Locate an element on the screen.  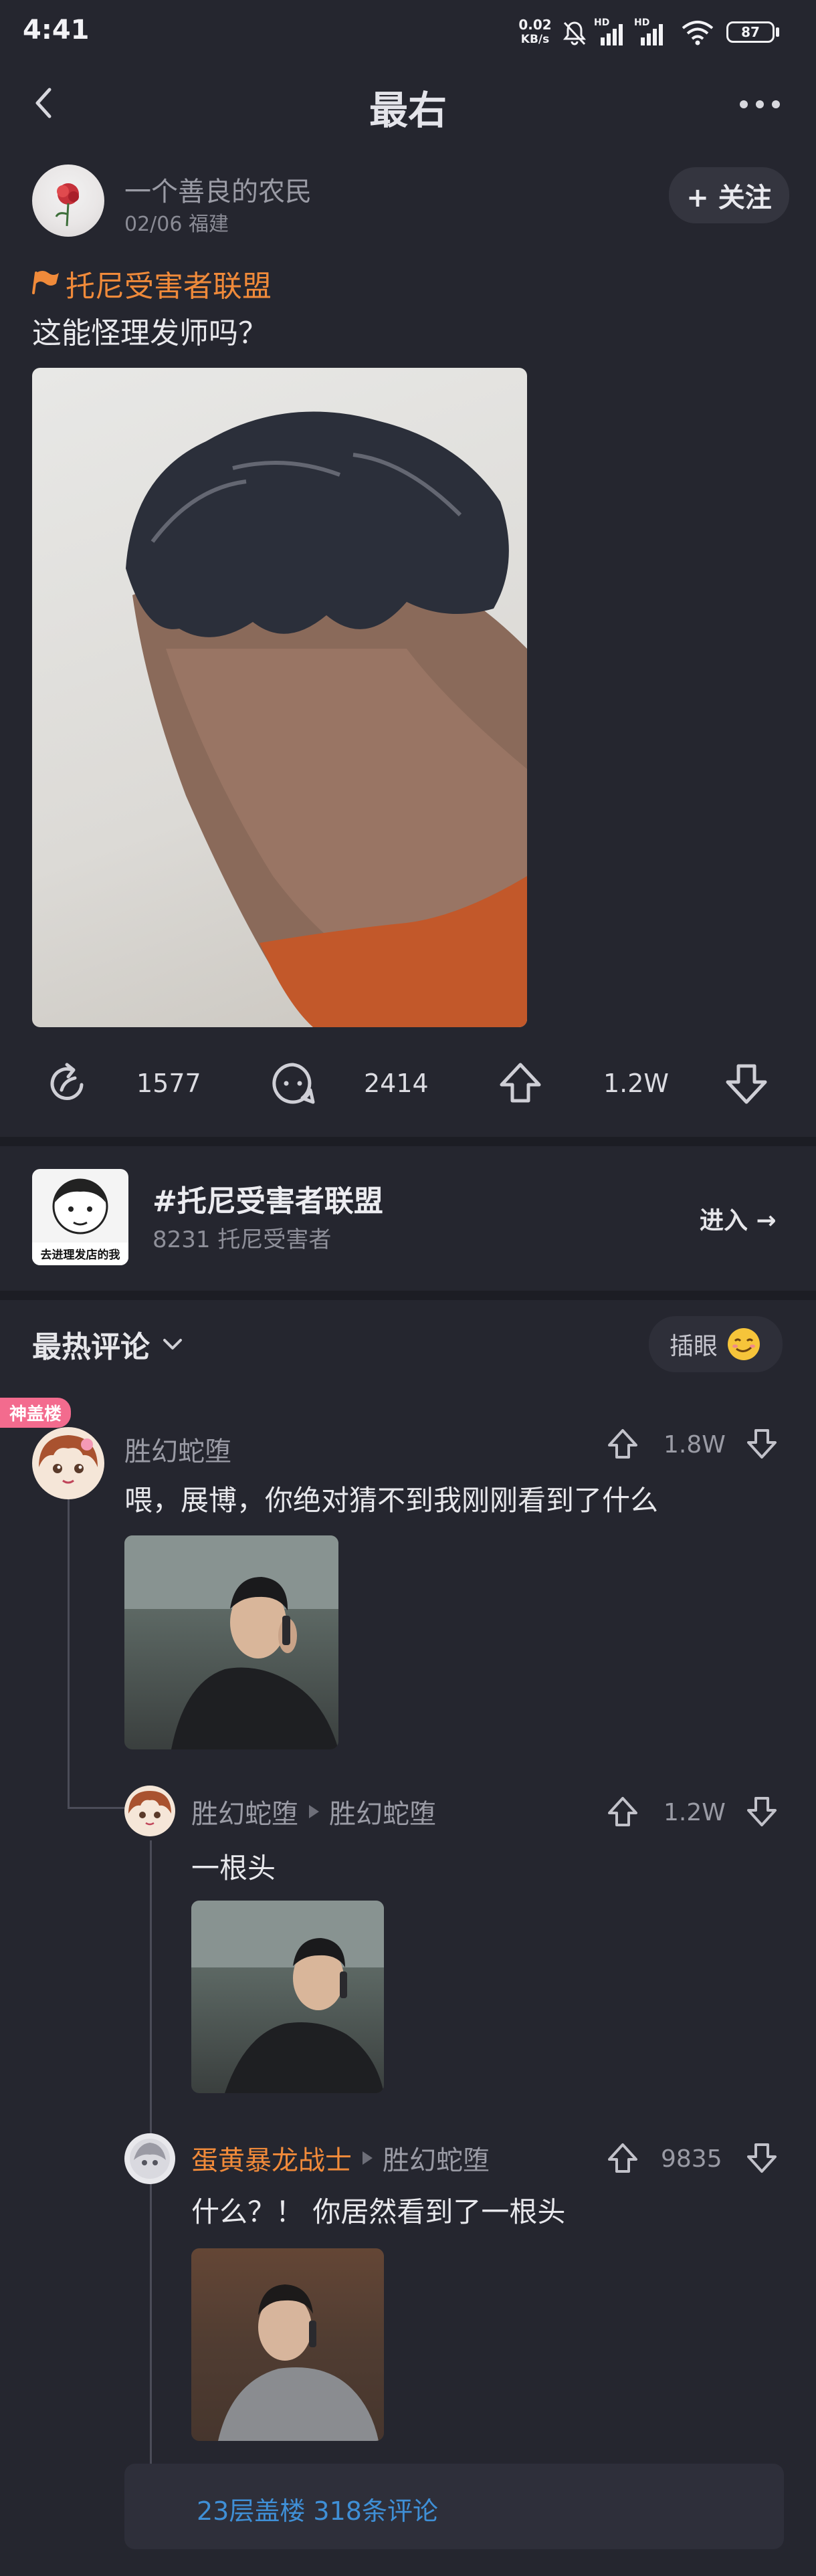
more-options-icon is located at coordinates (761, 104).